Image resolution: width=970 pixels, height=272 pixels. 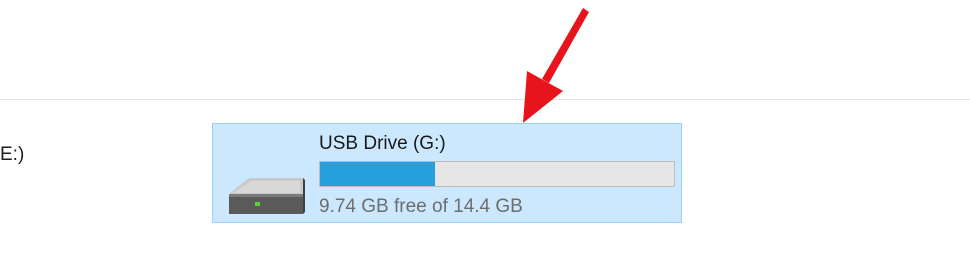 I want to click on drive-item-e-label: E:), so click(x=12, y=155).